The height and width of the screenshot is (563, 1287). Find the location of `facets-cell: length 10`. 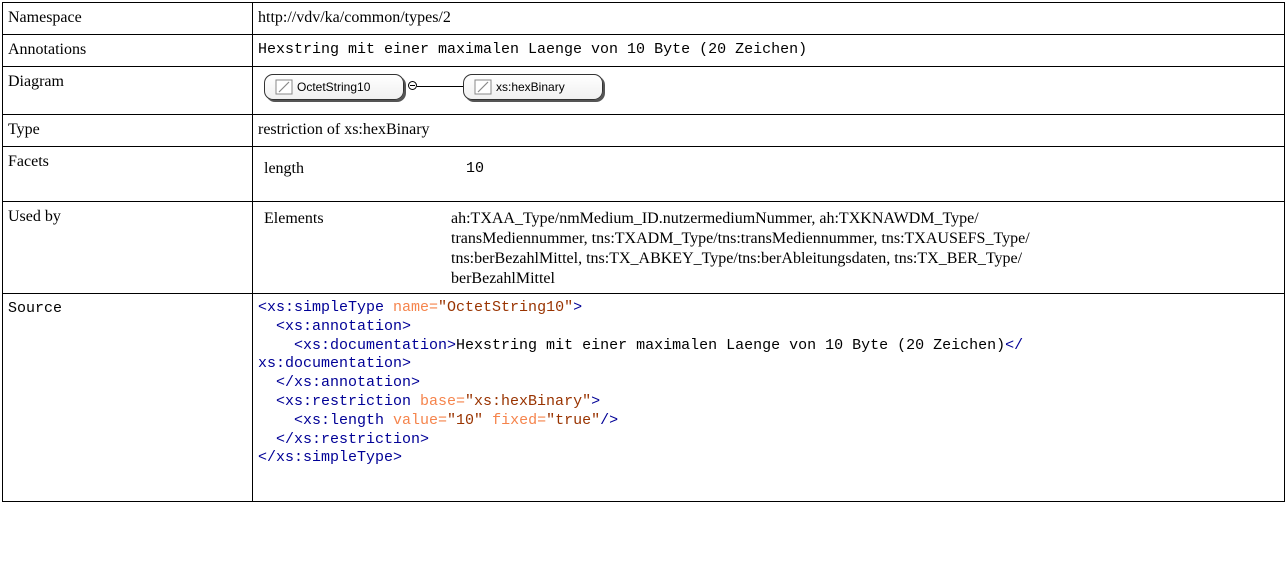

facets-cell: length 10 is located at coordinates (768, 174).